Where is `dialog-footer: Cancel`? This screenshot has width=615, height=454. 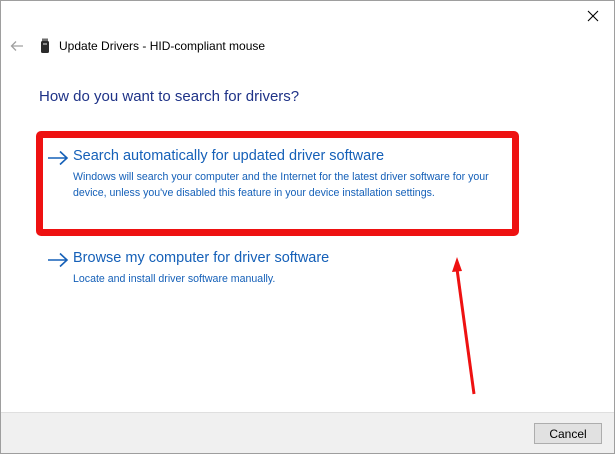
dialog-footer: Cancel is located at coordinates (307, 432).